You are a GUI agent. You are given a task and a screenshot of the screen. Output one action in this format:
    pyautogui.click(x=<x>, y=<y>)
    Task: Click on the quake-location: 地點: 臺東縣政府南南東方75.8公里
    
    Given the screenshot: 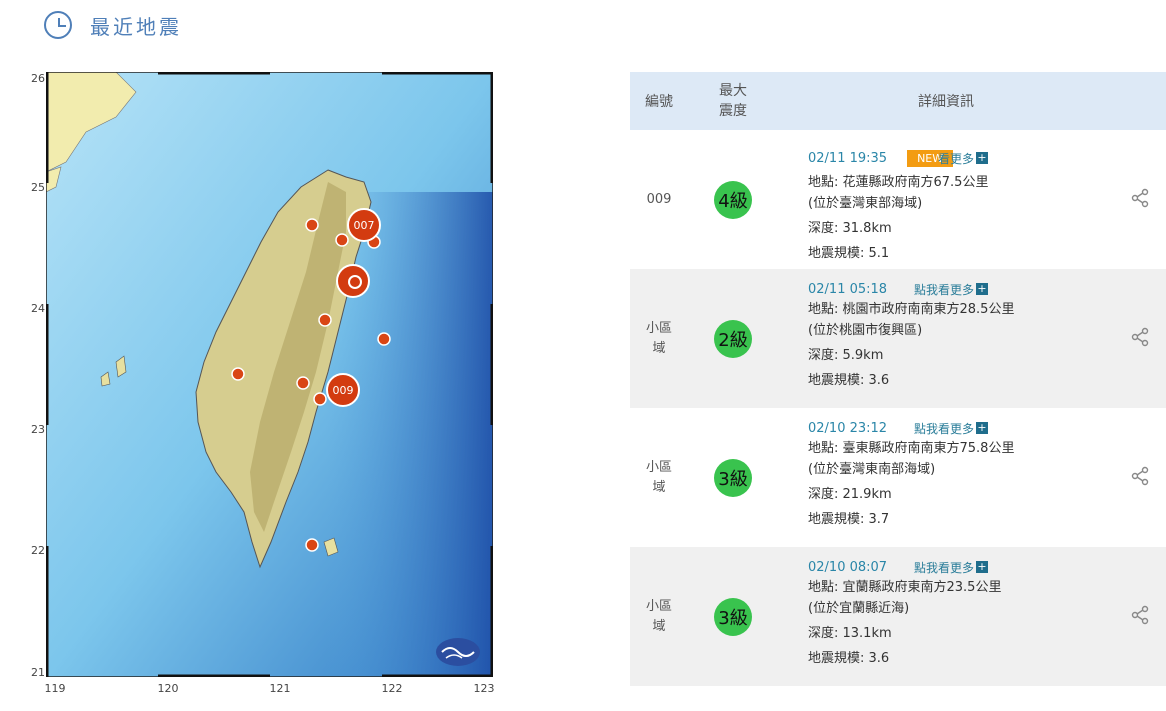 What is the action you would take?
    pyautogui.click(x=911, y=448)
    